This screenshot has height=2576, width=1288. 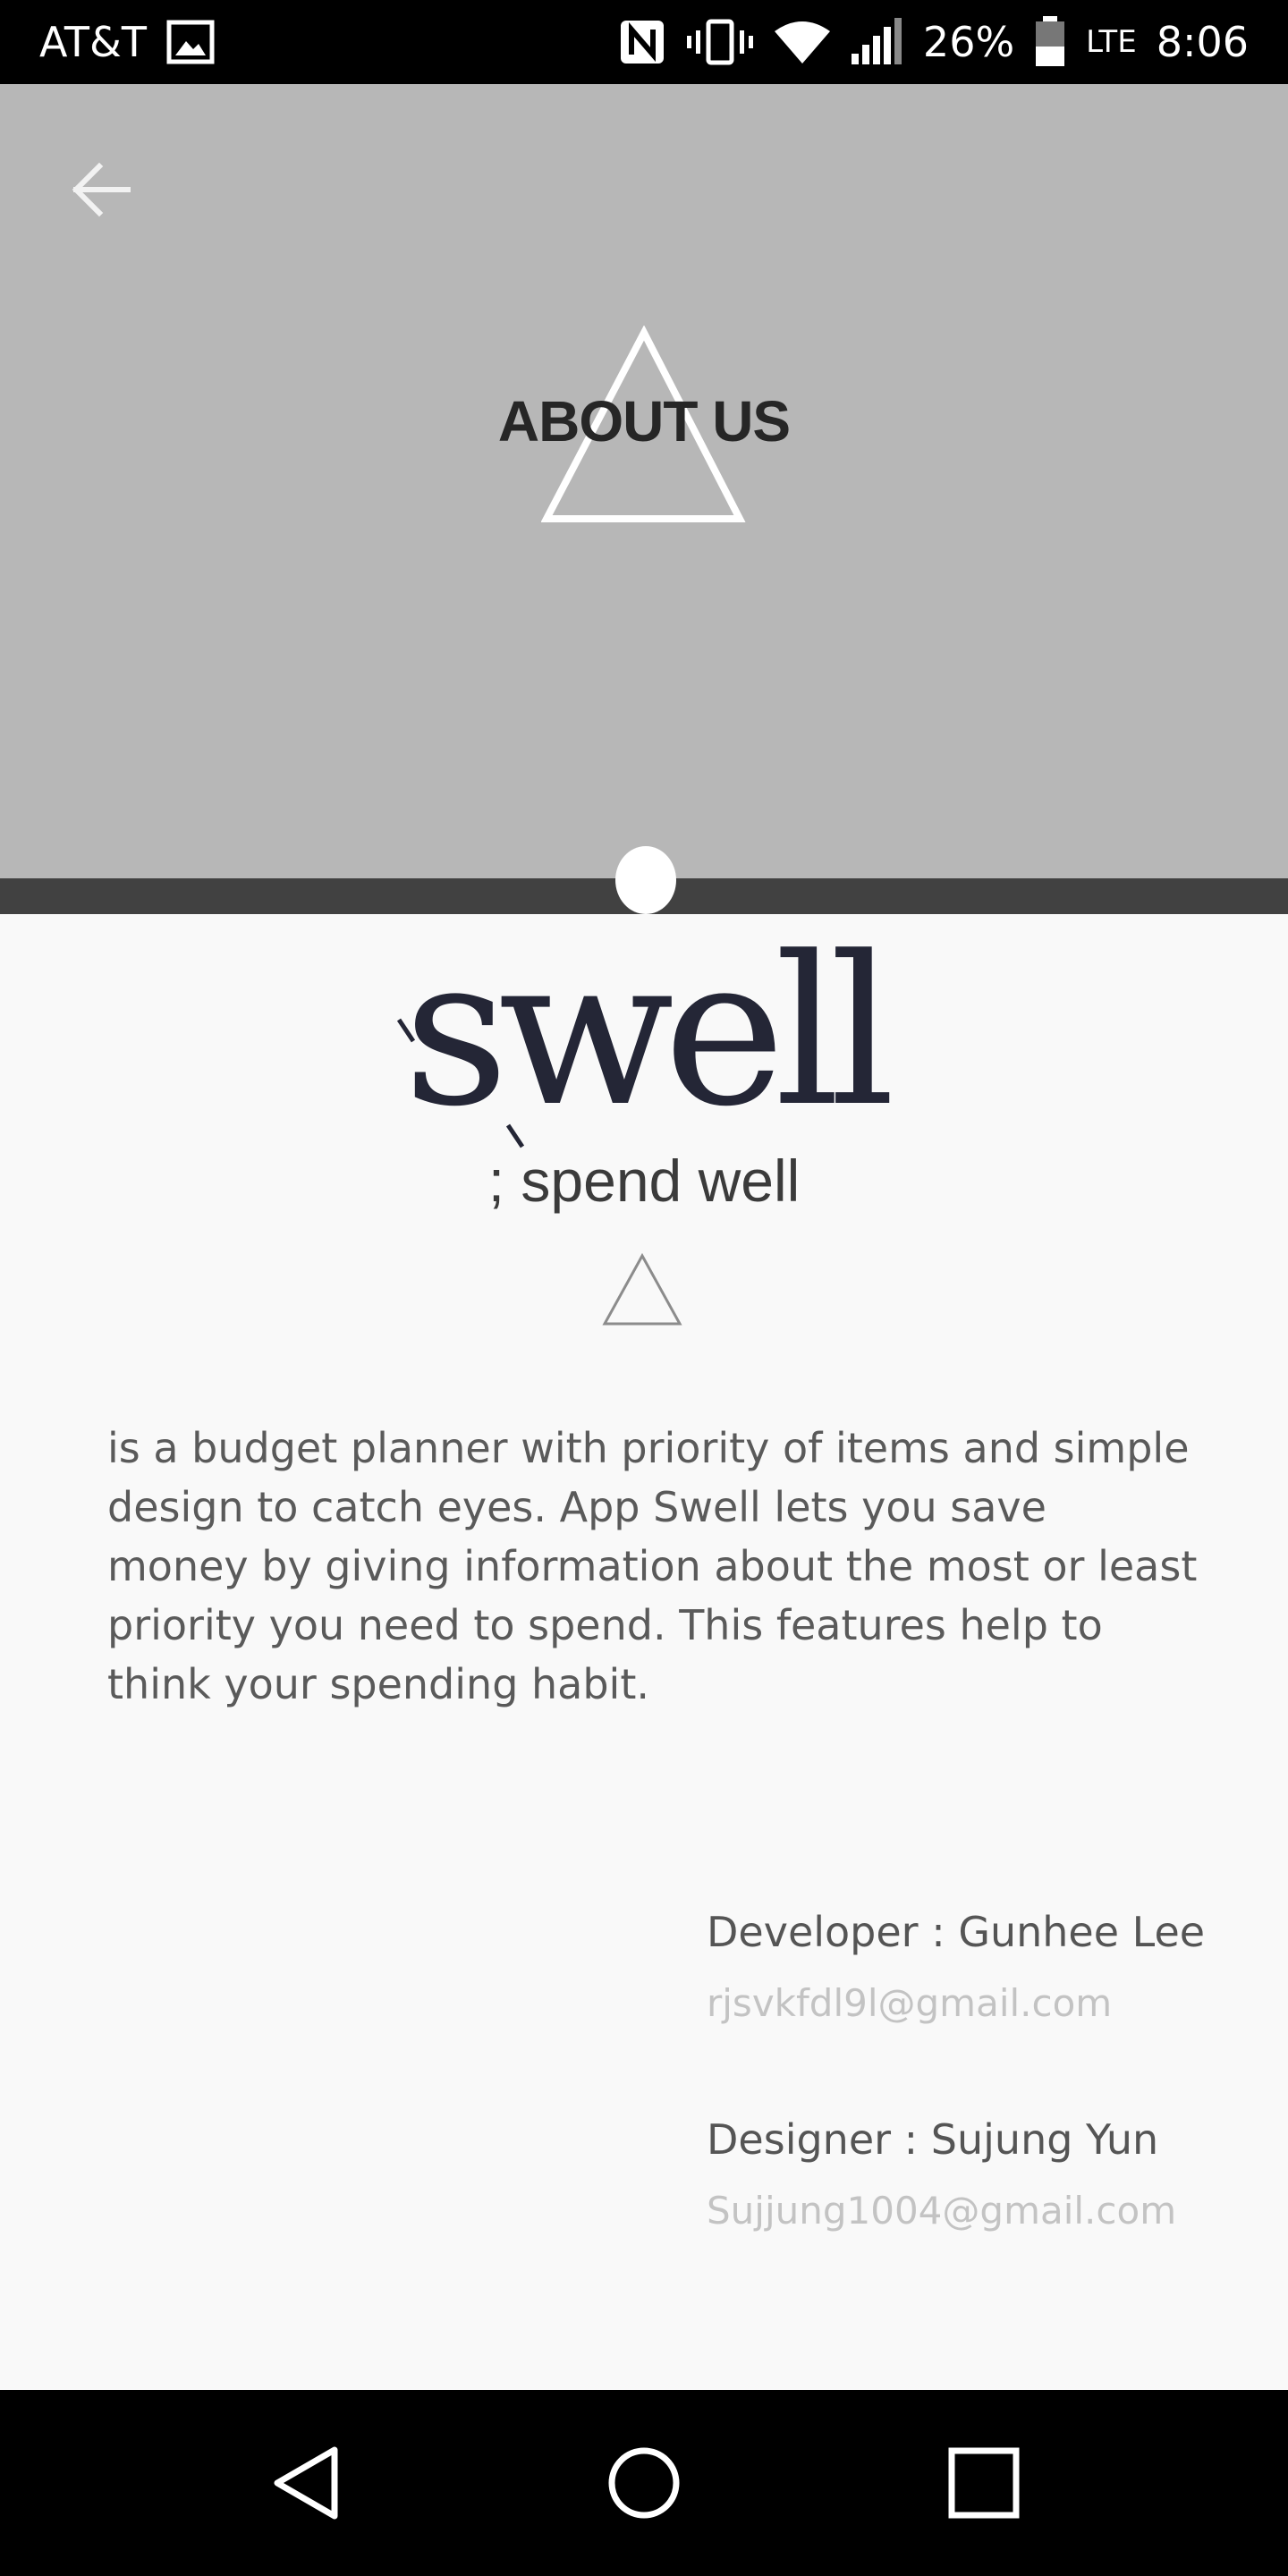 I want to click on developer-credit: Developer : Gunhee Lee, so click(x=956, y=1932).